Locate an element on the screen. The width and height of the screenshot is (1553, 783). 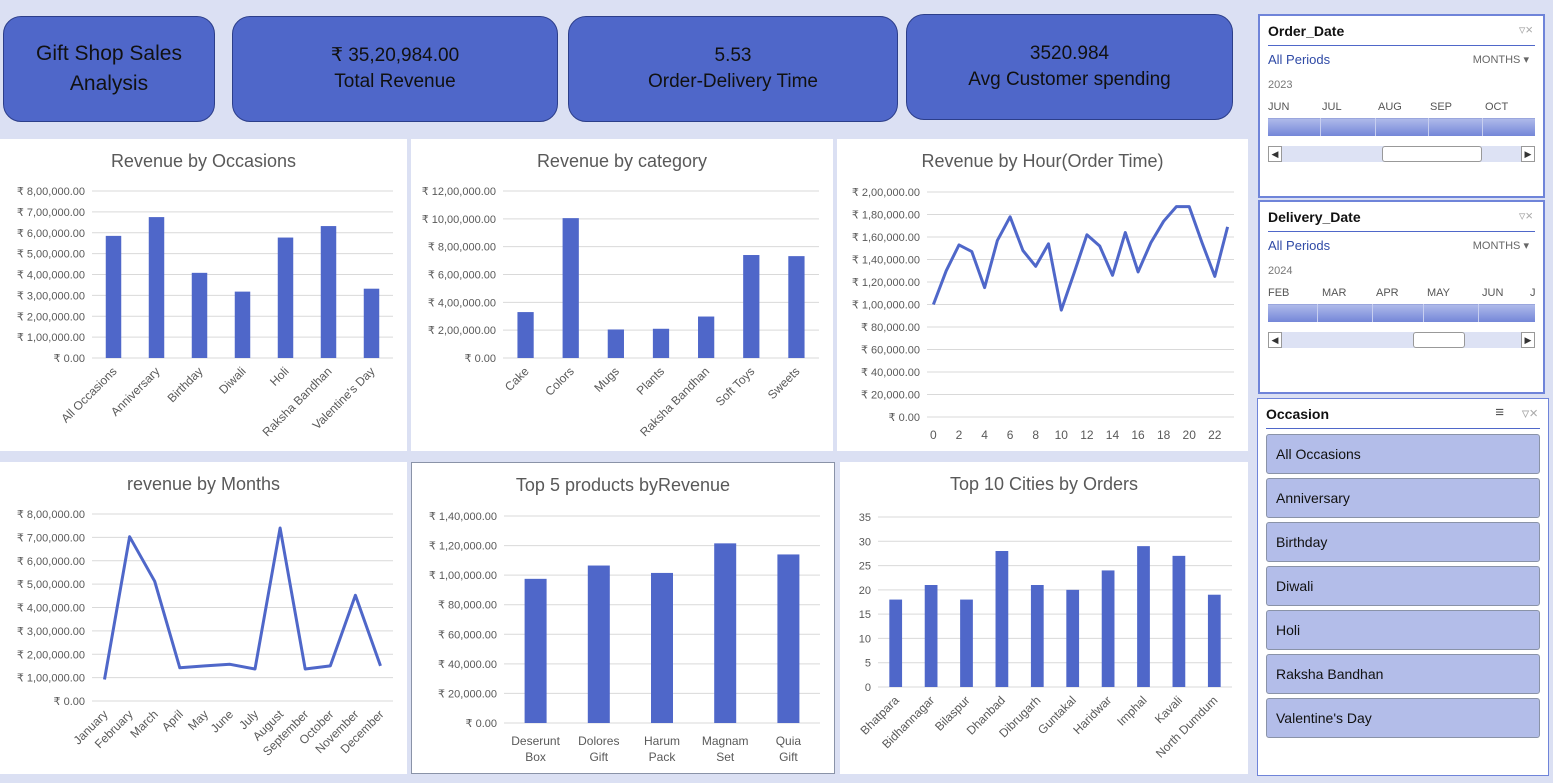
occasion-item-all-occasions: All Occasions is located at coordinates (1403, 454).